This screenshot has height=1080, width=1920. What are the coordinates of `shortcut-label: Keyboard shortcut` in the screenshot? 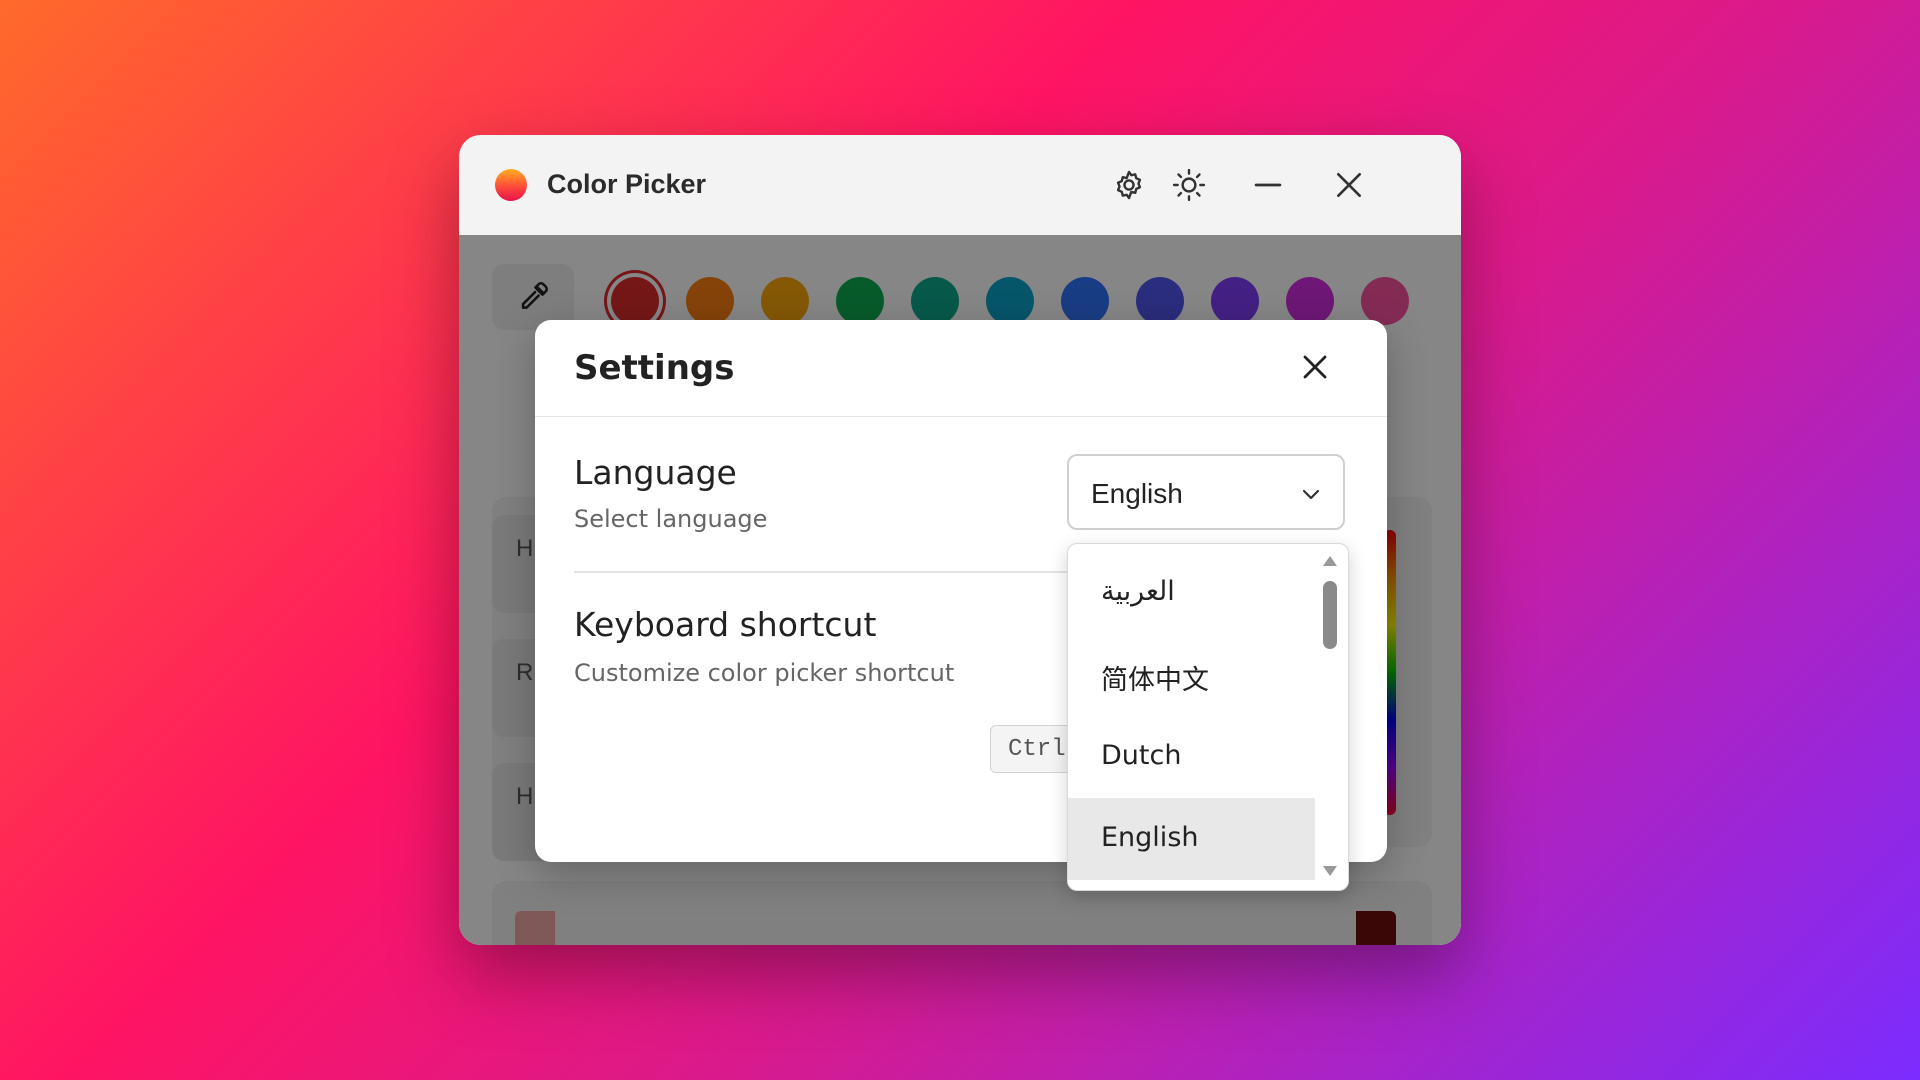 It's located at (725, 624).